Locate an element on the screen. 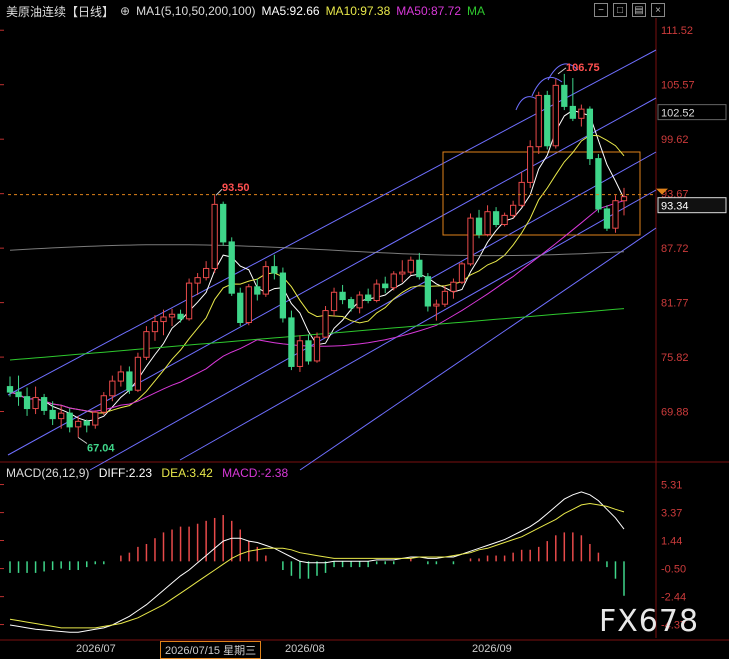 The height and width of the screenshot is (659, 729). ma-mid-line is located at coordinates (317, 250).